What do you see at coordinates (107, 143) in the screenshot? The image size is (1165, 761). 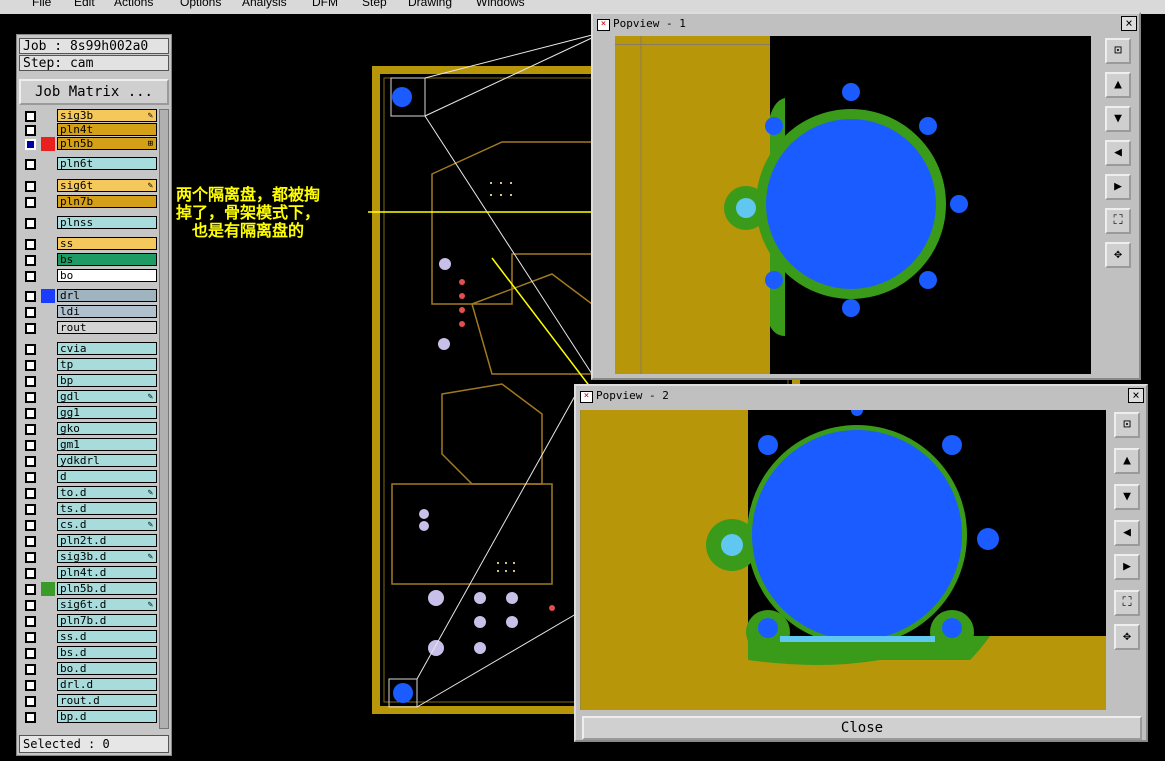 I see `layer-name: pln5b ⊞` at bounding box center [107, 143].